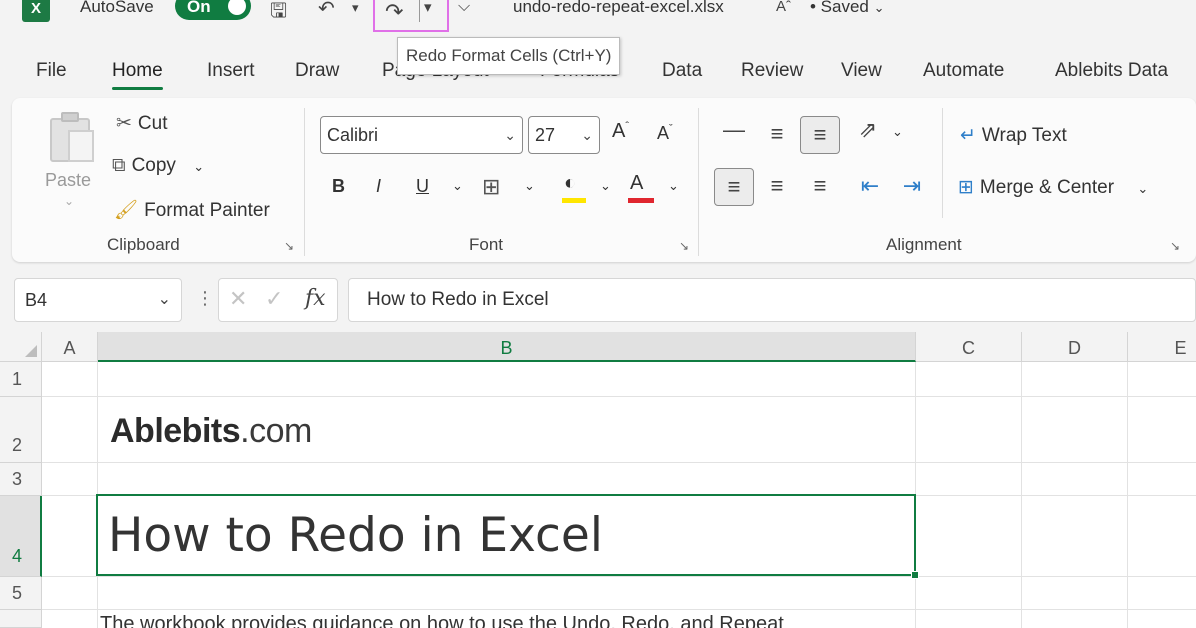  I want to click on more-options-icon: ⋮, so click(205, 298).